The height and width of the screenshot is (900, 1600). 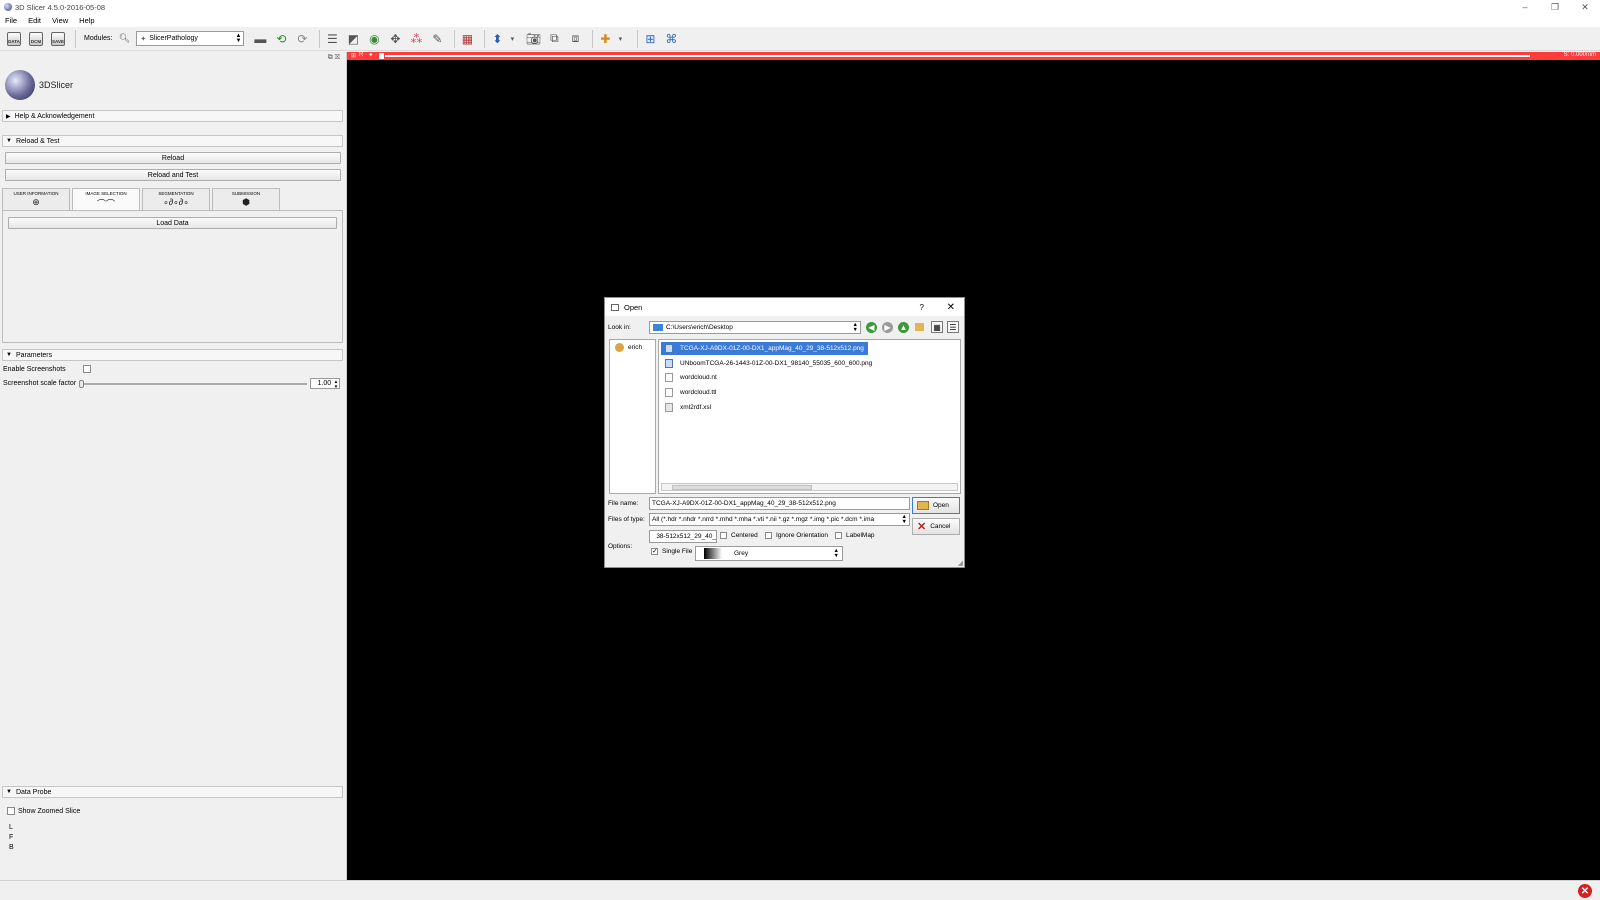 What do you see at coordinates (381, 56) in the screenshot?
I see `slice-offset-handle` at bounding box center [381, 56].